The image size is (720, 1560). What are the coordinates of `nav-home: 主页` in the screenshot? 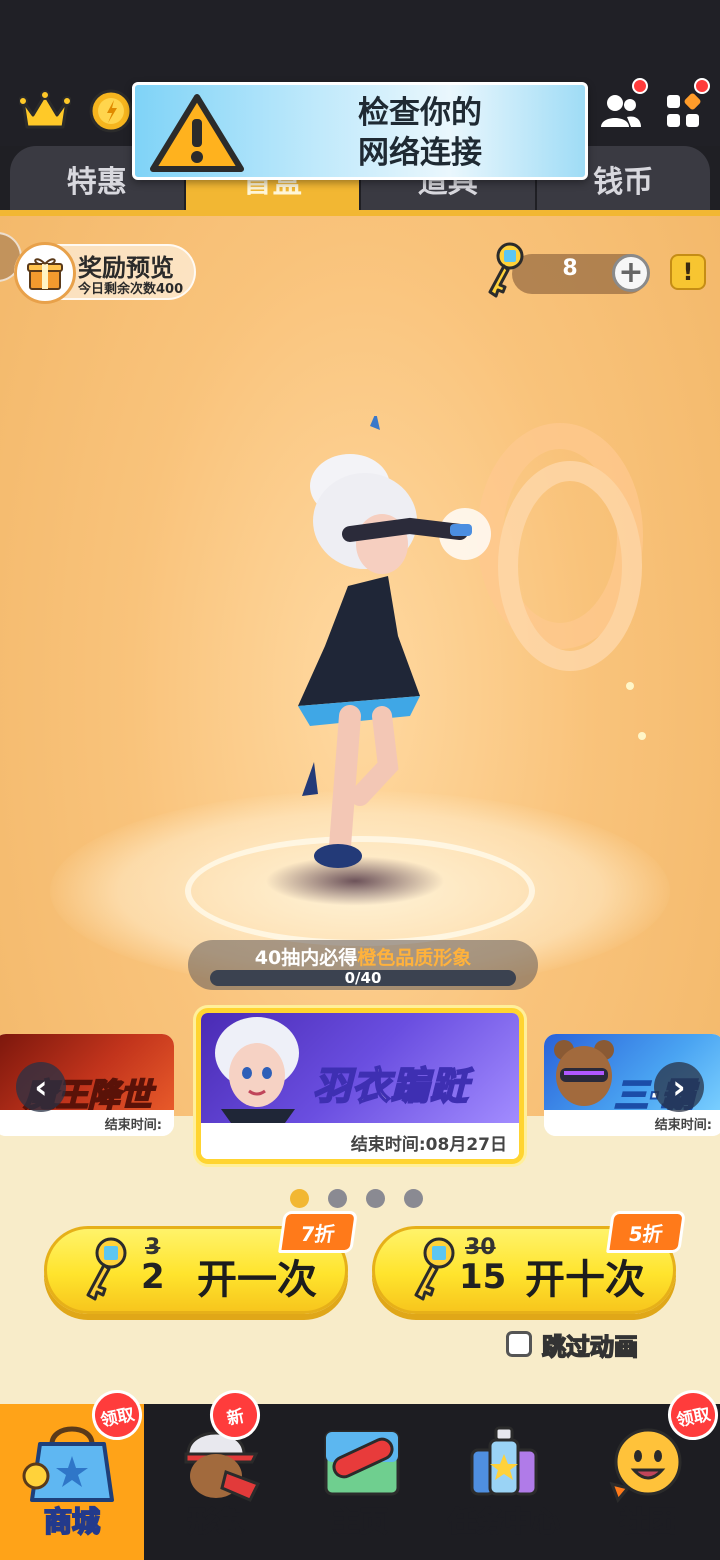 It's located at (360, 1482).